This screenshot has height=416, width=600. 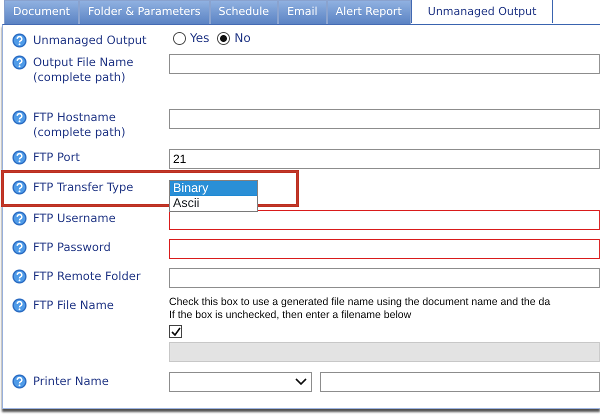 I want to click on dropdown-list: Binary Ascii, so click(x=213, y=196).